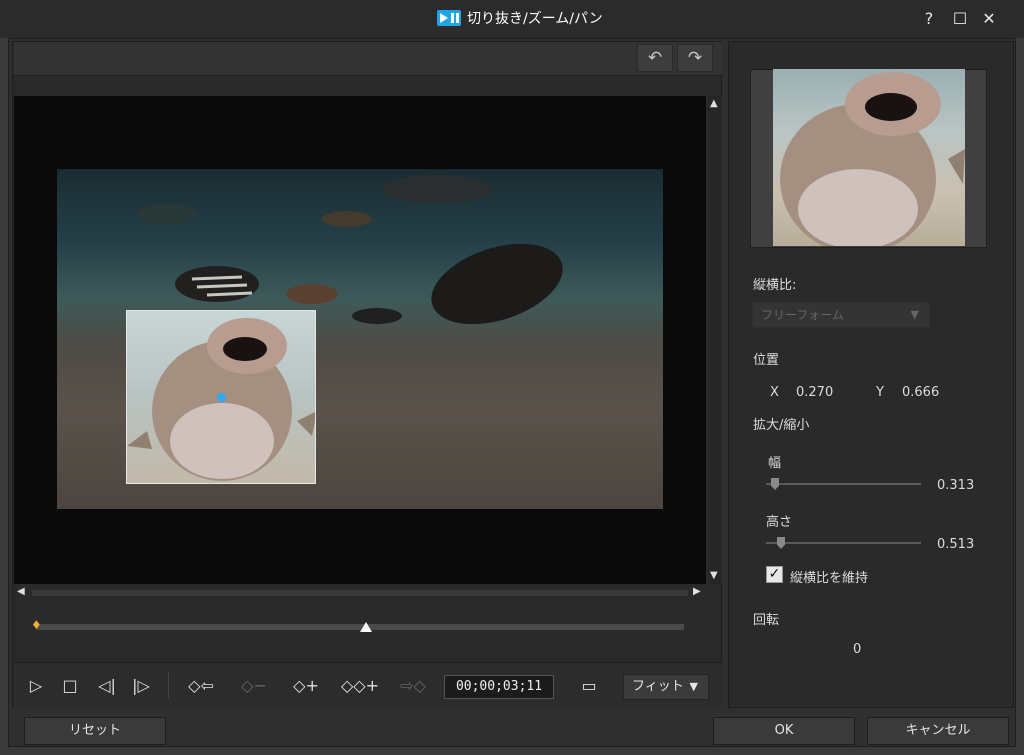 The height and width of the screenshot is (755, 1024). I want to click on scroll-left-icon: ◀, so click(21, 591).